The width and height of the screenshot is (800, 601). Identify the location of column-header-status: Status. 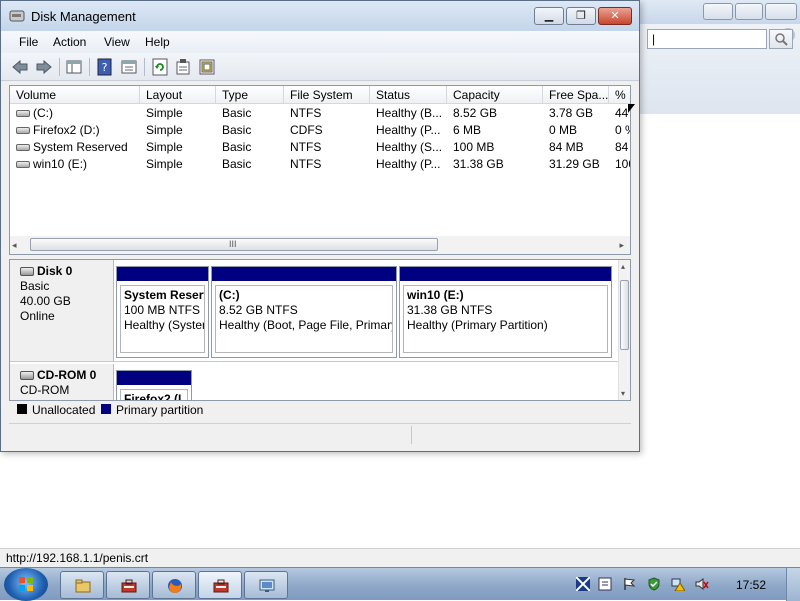
(408, 95).